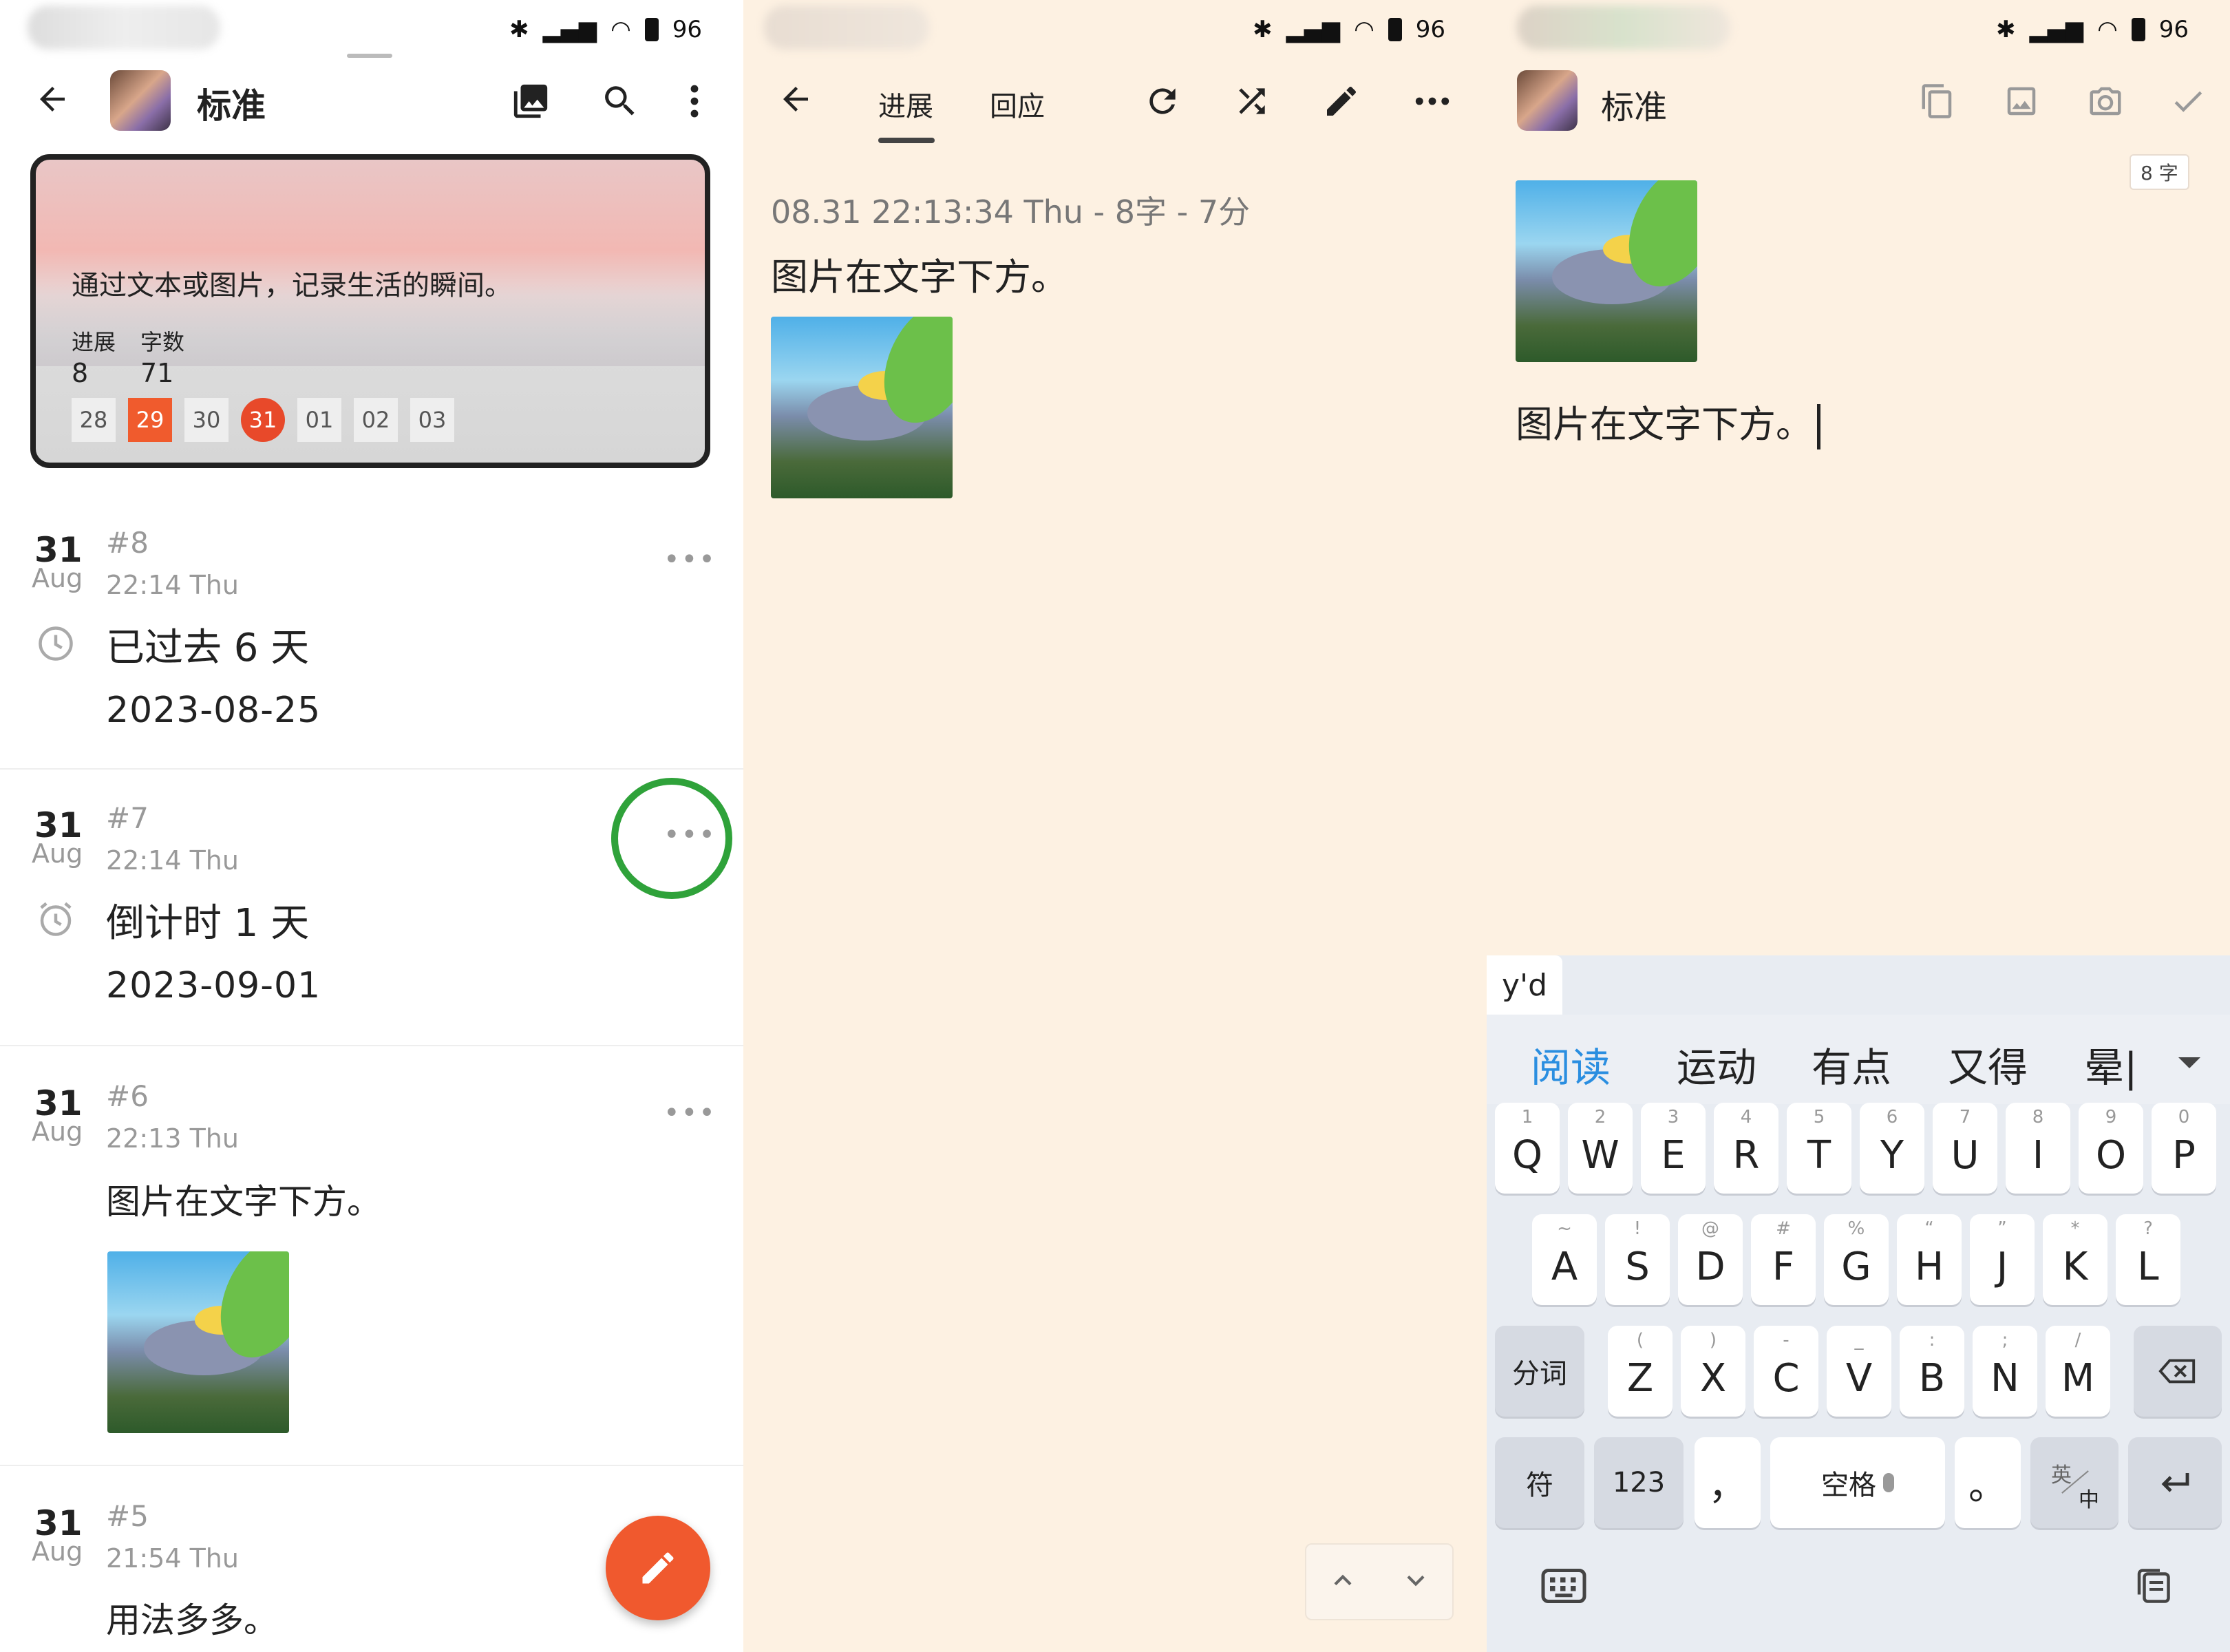 This screenshot has height=1652, width=2230. I want to click on key-j: ” J, so click(2002, 1260).